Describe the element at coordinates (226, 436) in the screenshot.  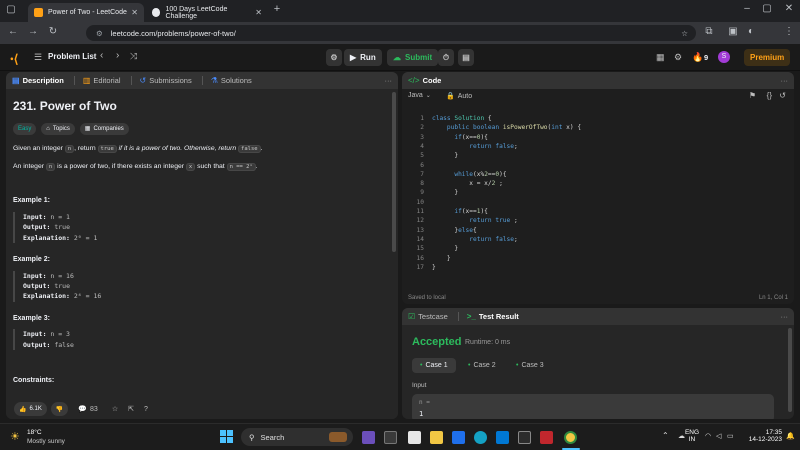
I see `windows-start-icon` at that location.